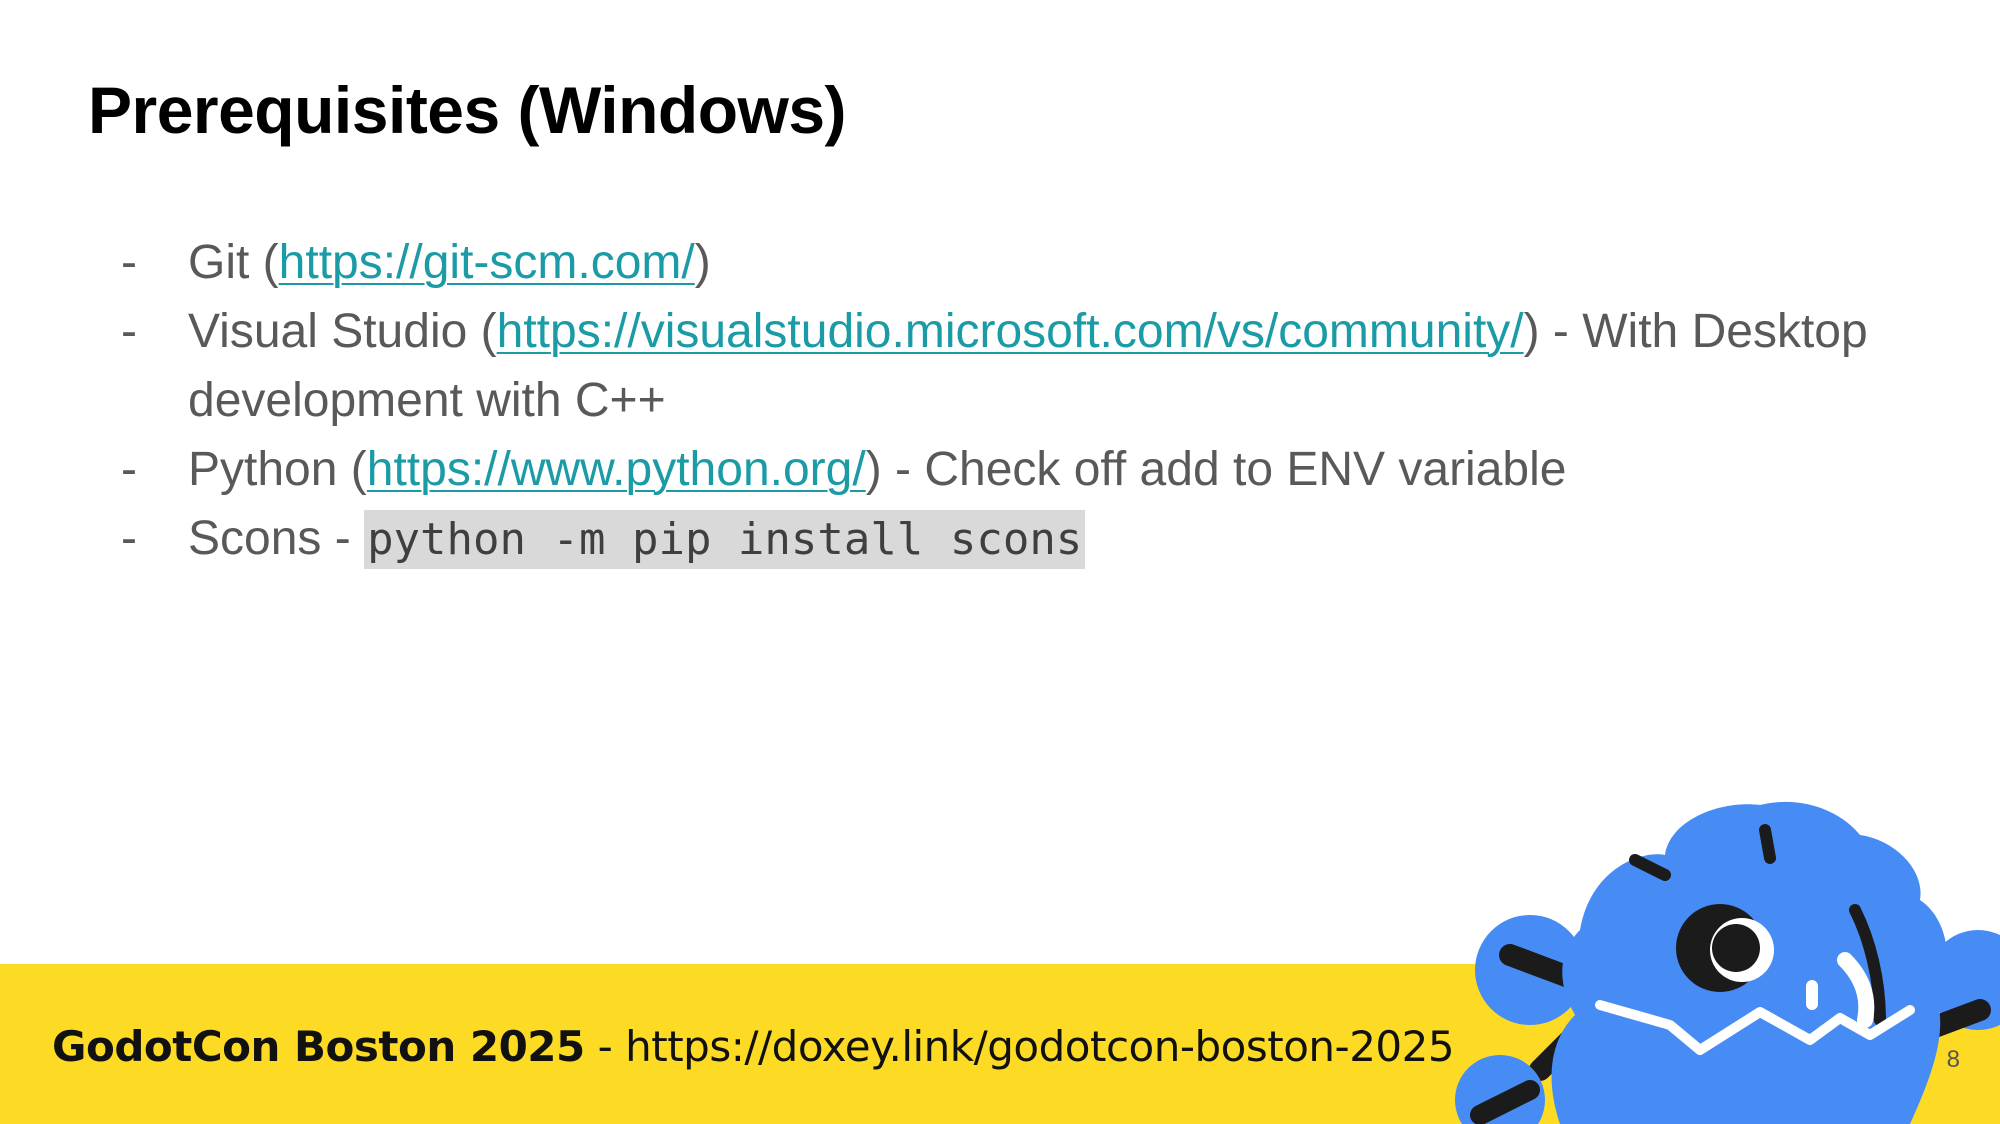  I want to click on page-number: 8, so click(1953, 1059).